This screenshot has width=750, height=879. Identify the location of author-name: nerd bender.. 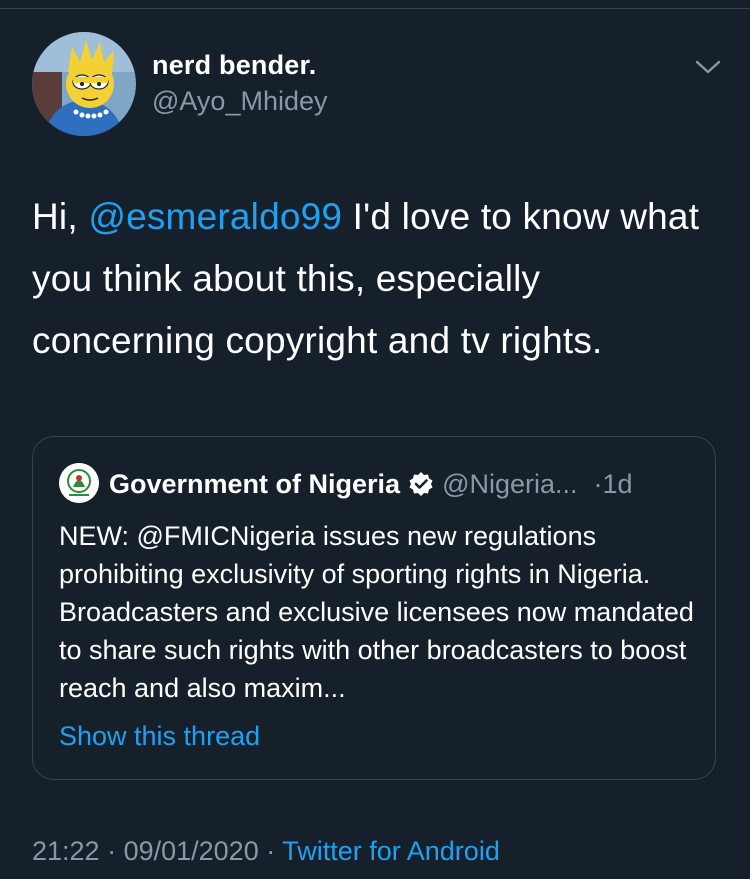
(234, 65).